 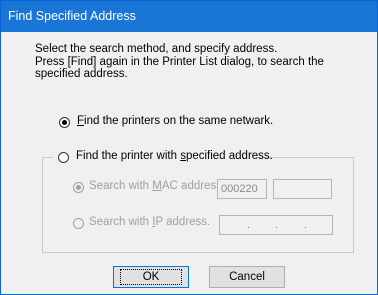 What do you see at coordinates (193, 186) in the screenshot?
I see `mac-label-post: AC address.` at bounding box center [193, 186].